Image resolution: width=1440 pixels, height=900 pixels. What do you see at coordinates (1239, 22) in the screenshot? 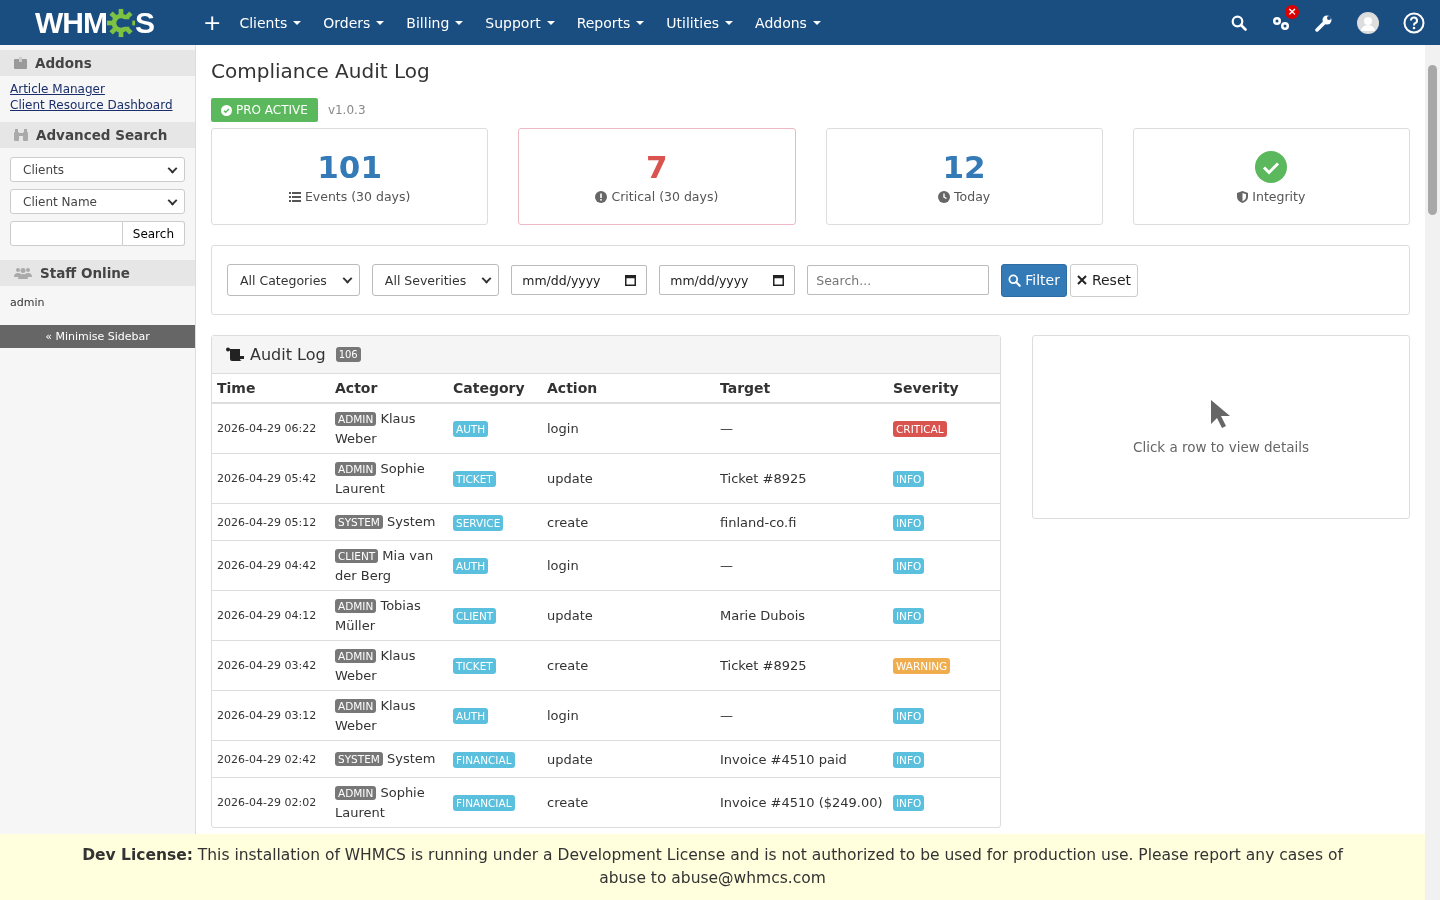
I see `search-icon` at bounding box center [1239, 22].